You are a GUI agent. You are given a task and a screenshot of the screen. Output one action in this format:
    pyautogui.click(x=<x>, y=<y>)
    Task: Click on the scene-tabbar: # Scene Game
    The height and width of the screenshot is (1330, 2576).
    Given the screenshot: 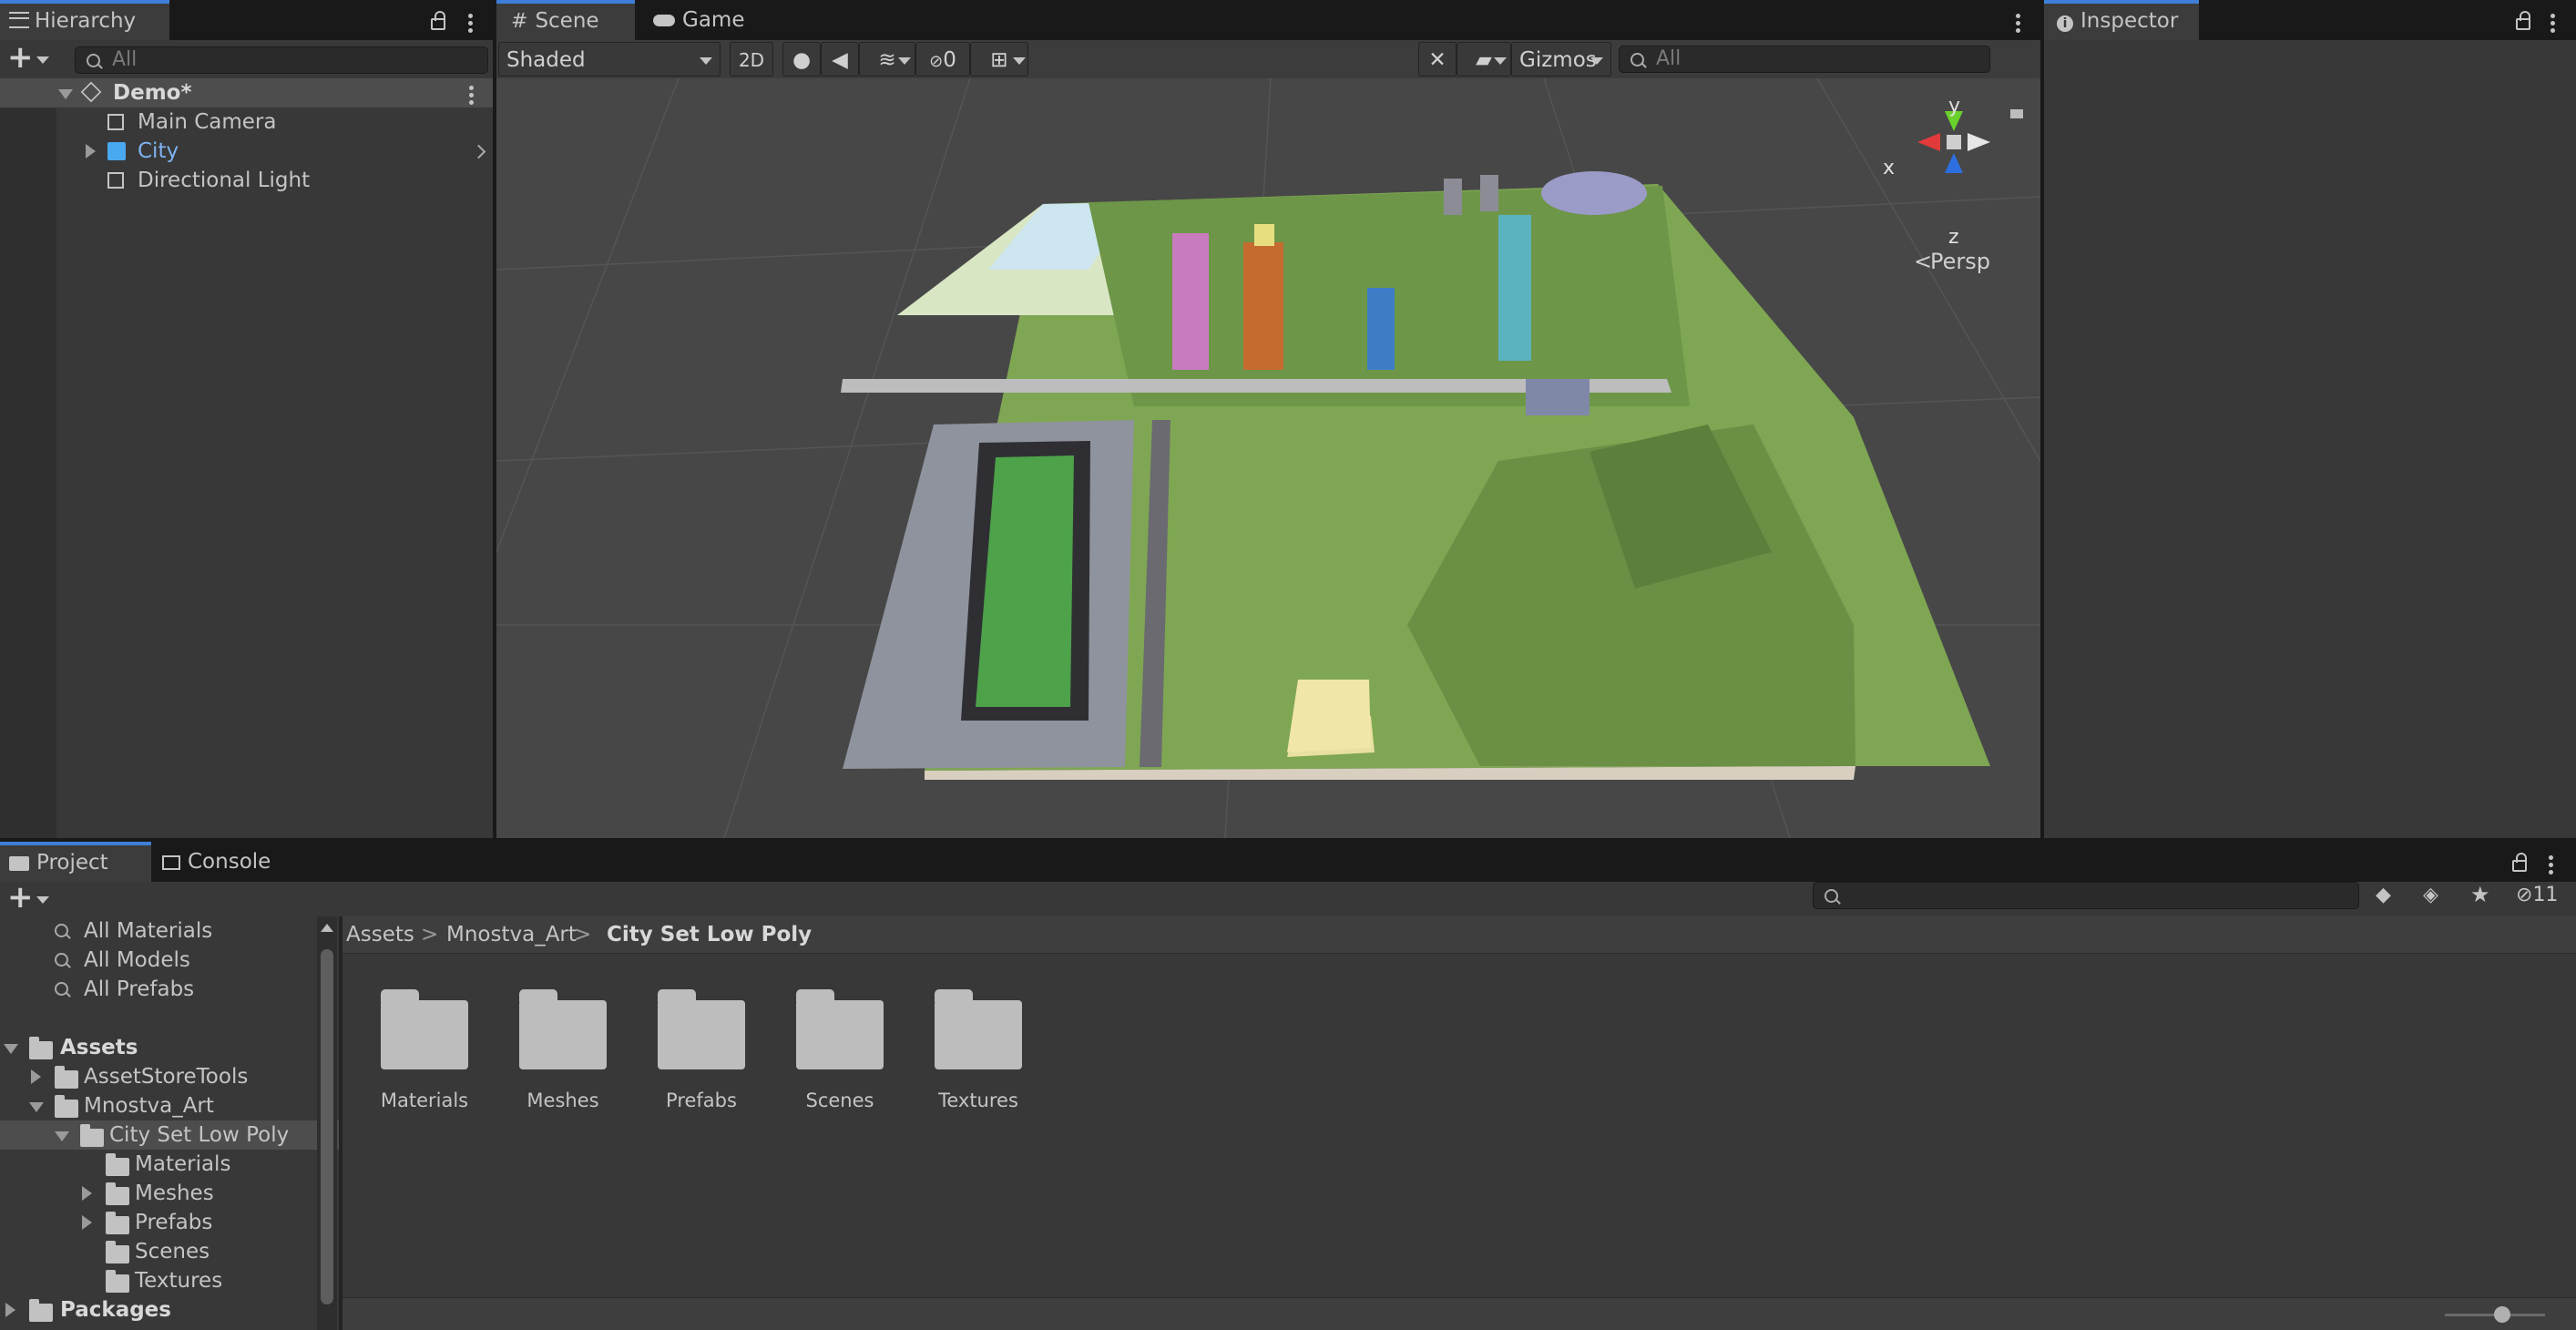 What is the action you would take?
    pyautogui.click(x=1268, y=20)
    